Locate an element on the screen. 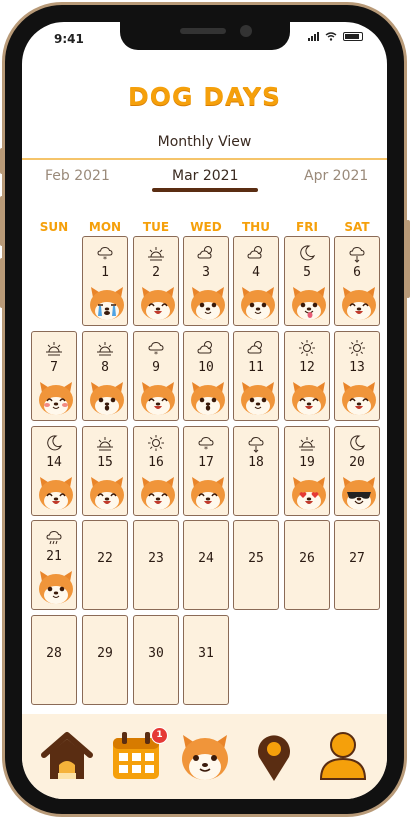 The width and height of the screenshot is (413, 823). dog-face-icon is located at coordinates (205, 757).